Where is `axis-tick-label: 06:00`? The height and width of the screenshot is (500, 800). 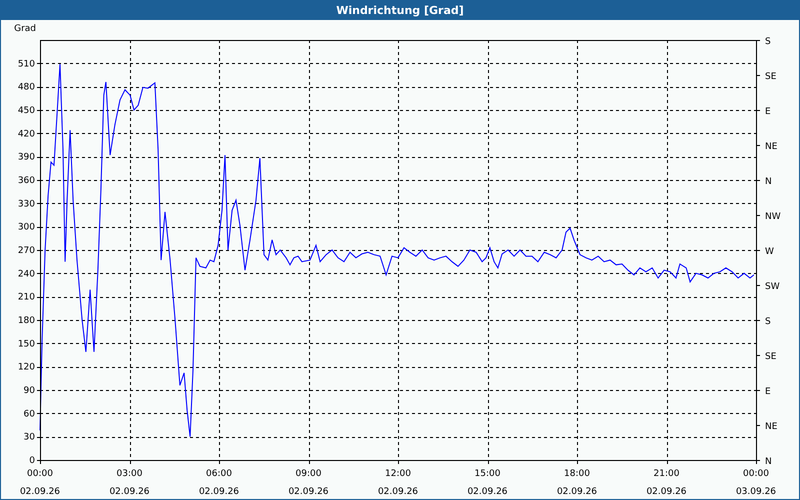 axis-tick-label: 06:00 is located at coordinates (219, 474).